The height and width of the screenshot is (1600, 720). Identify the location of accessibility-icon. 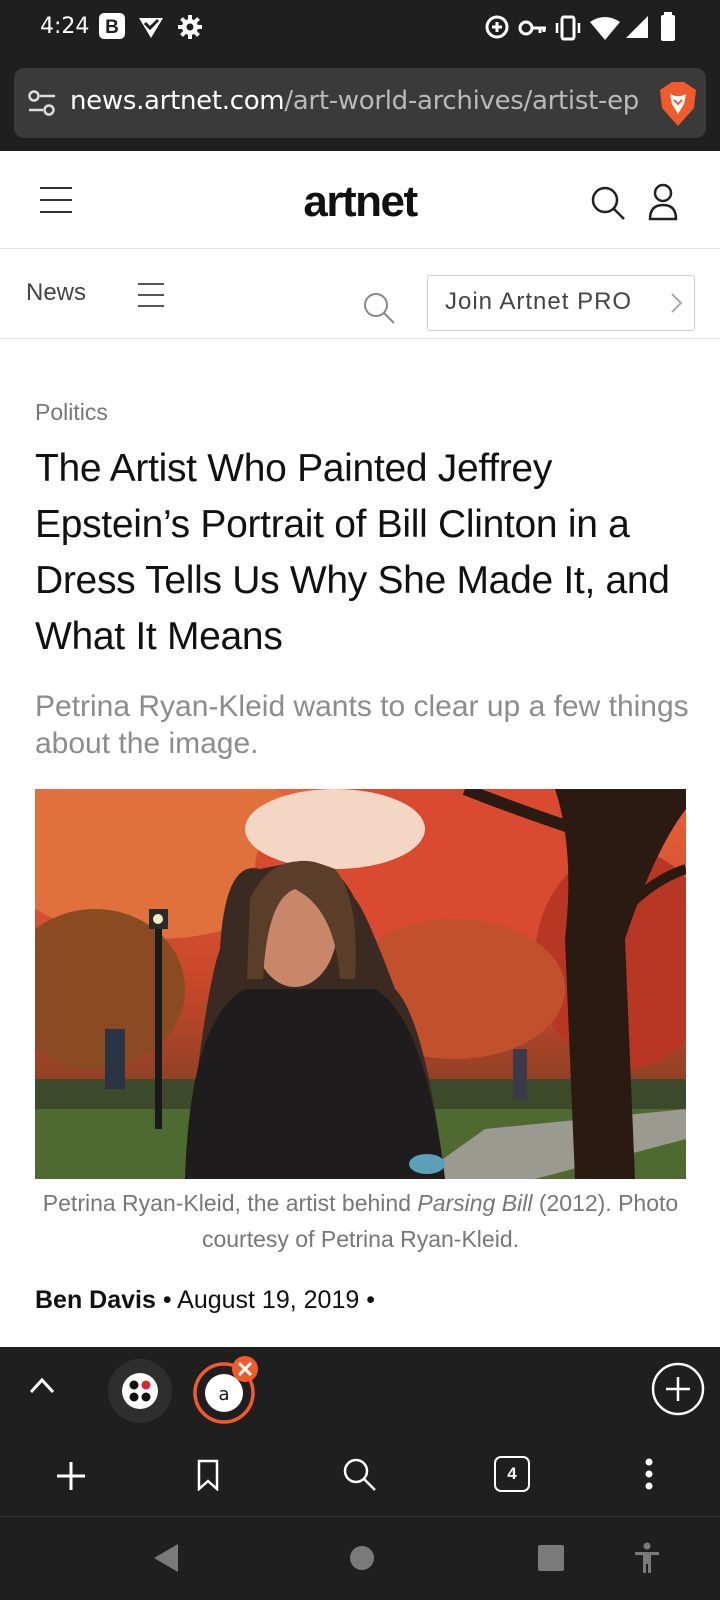
(647, 1558).